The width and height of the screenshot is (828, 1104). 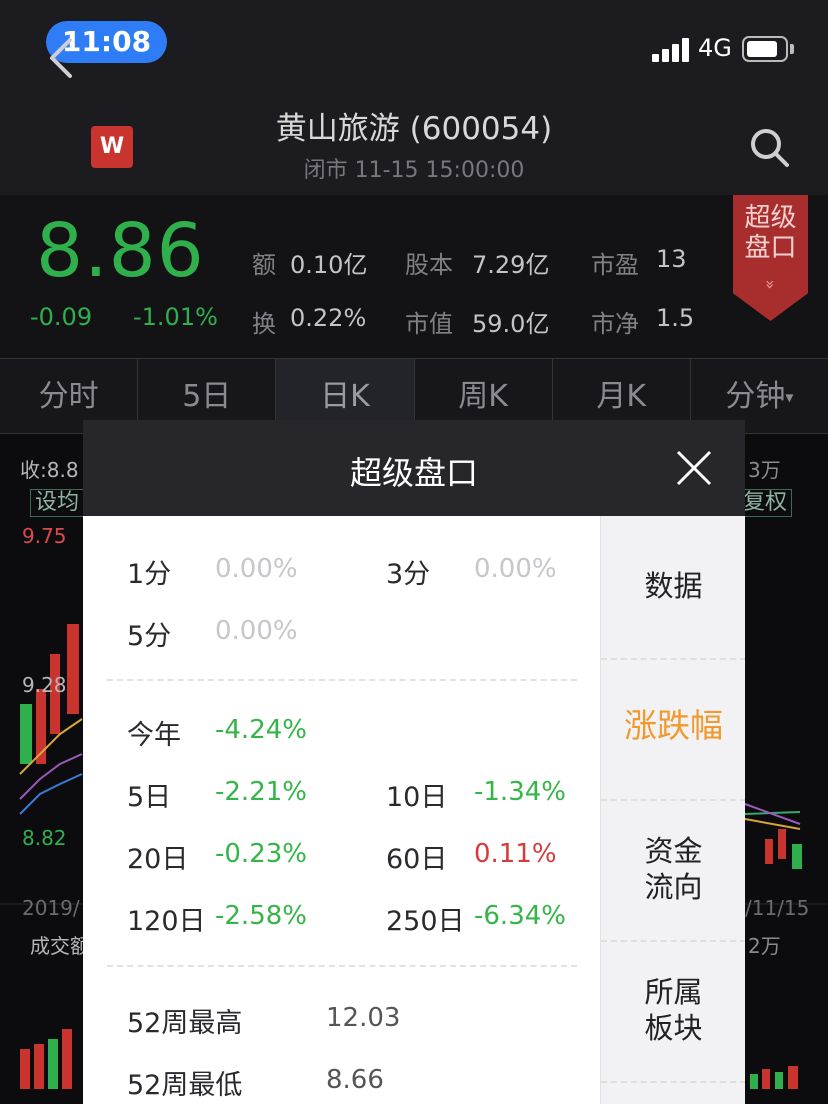 I want to click on close-icon, so click(x=694, y=468).